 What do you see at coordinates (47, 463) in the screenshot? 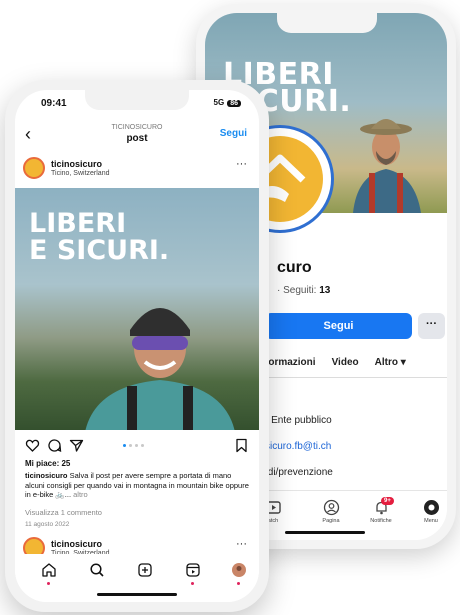
I see `likes-count: Mi piace: 25` at bounding box center [47, 463].